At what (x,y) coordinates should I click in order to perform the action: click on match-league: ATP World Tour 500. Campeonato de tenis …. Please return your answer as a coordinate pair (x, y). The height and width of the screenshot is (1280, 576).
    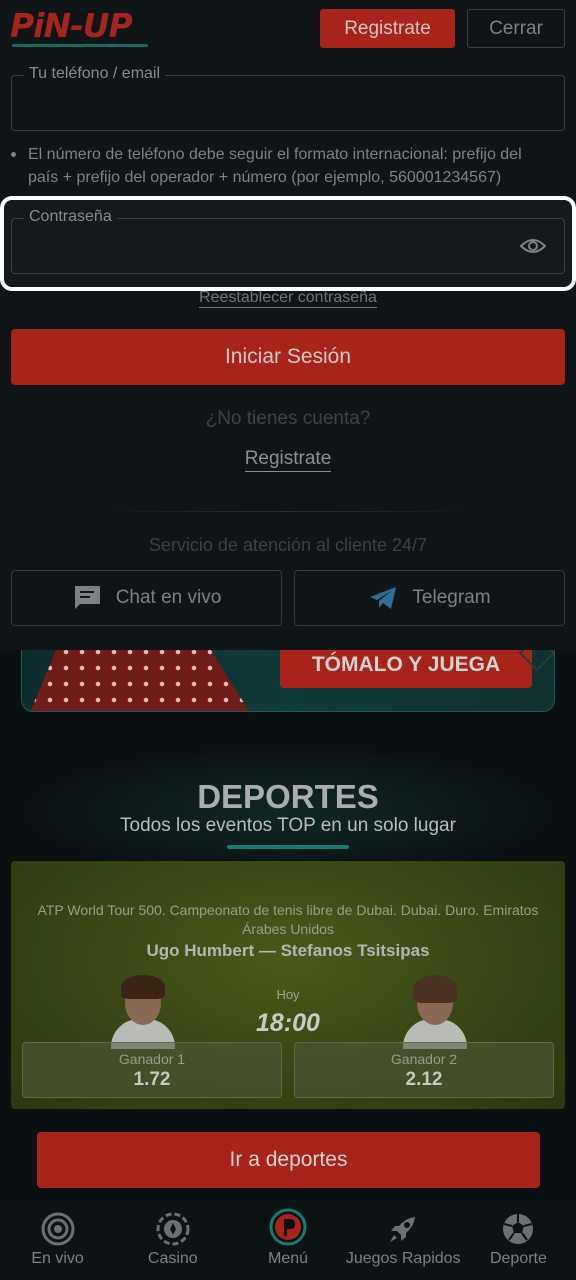
    Looking at the image, I should click on (288, 919).